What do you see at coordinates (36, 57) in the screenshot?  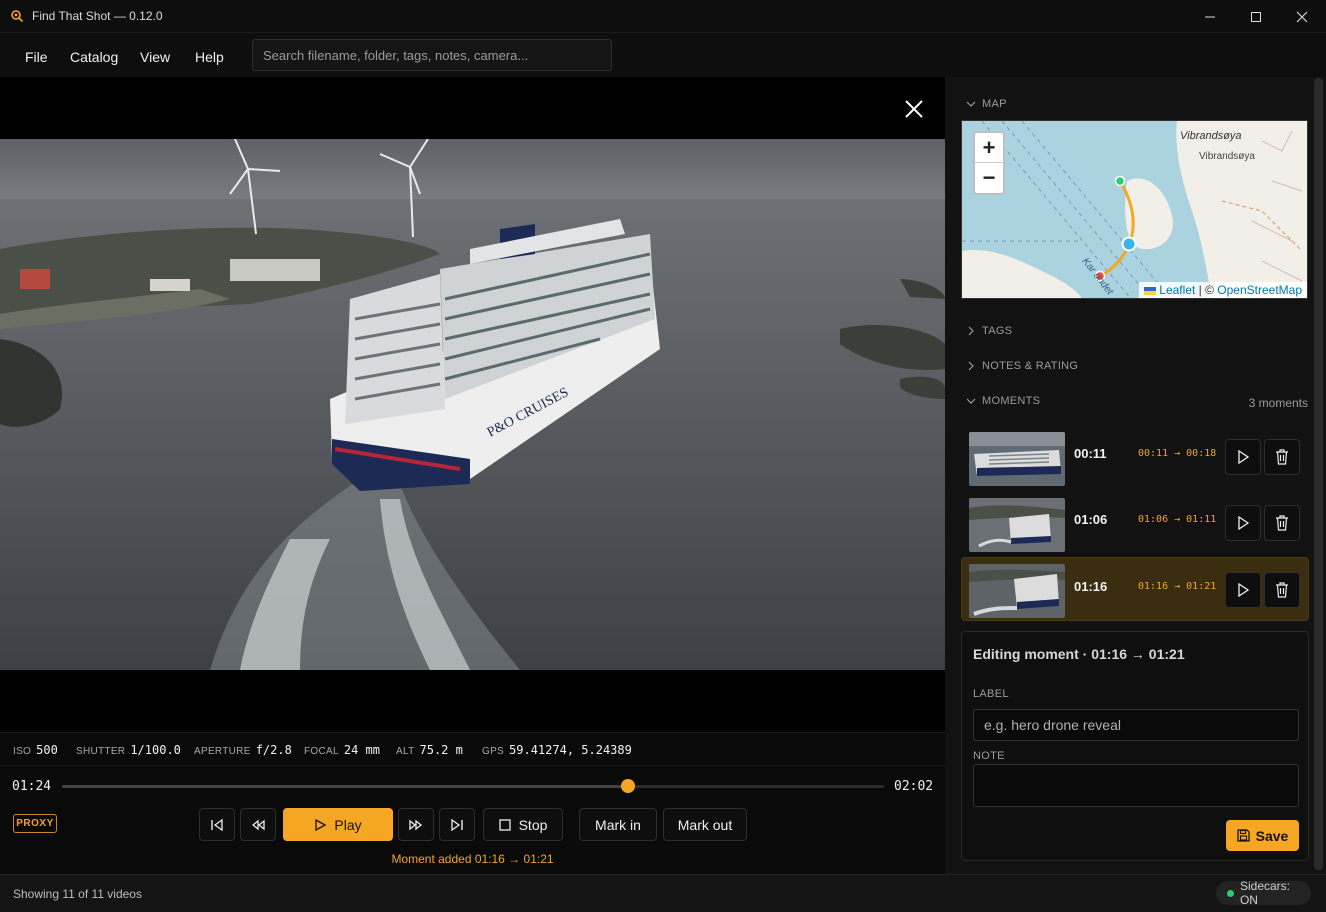 I see `menu-file: File` at bounding box center [36, 57].